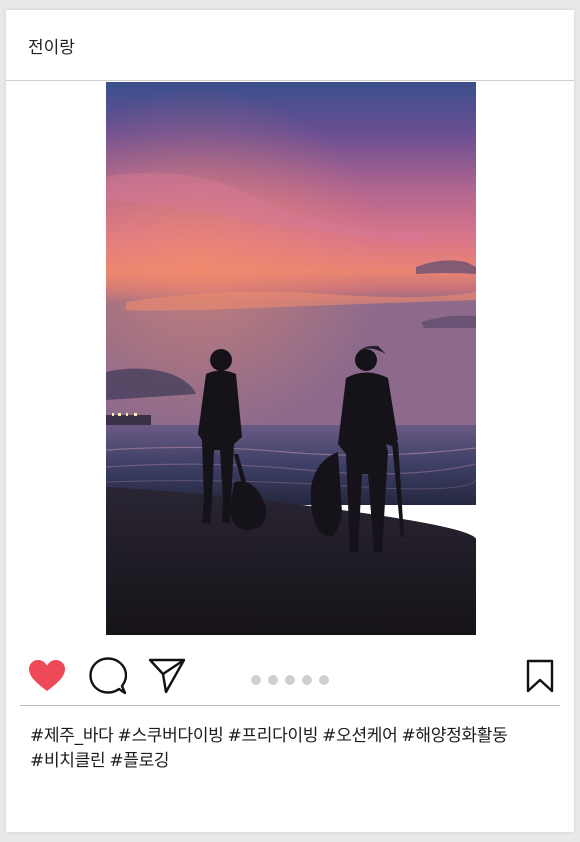 This screenshot has height=842, width=580. Describe the element at coordinates (454, 736) in the screenshot. I see `hashtag-link: #해양정화활동` at that location.